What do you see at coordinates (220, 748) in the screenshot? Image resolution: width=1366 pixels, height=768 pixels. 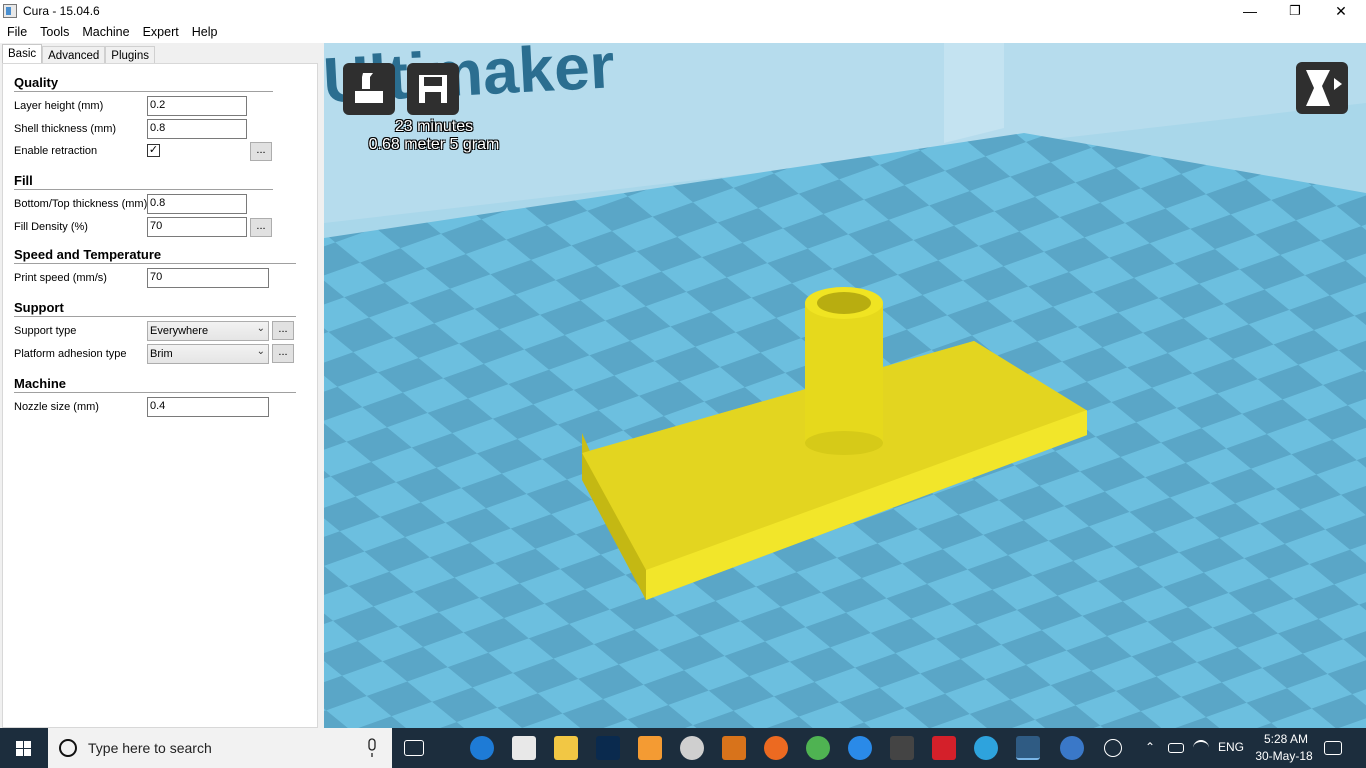 I see `taskbar-search: Type here to search` at bounding box center [220, 748].